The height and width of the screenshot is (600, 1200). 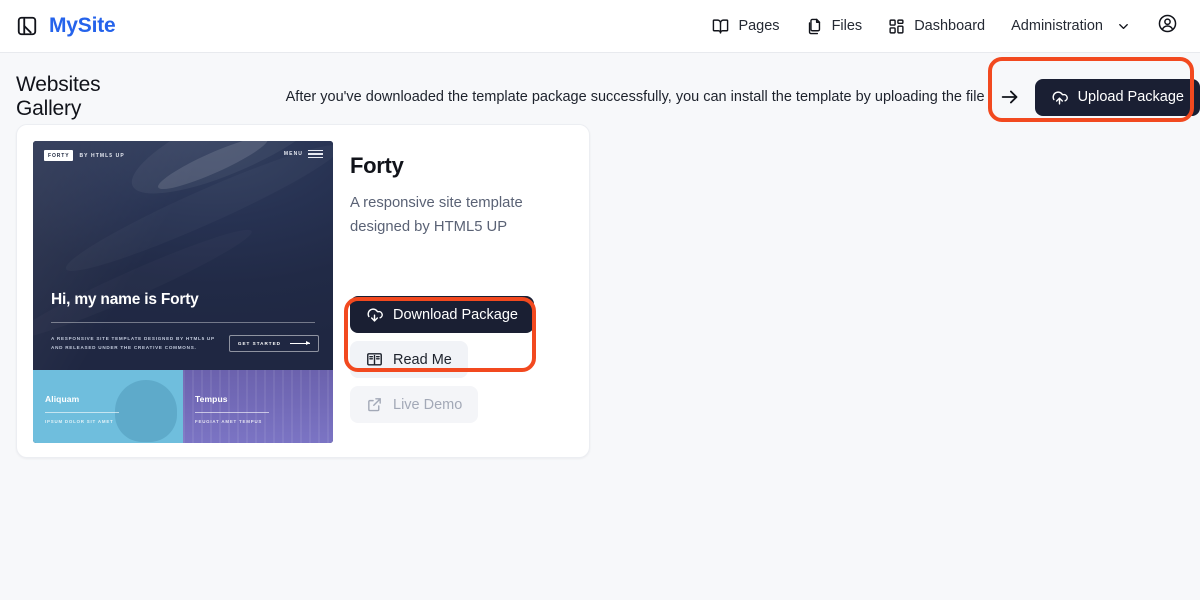 I want to click on download-package-button: Download Package, so click(x=442, y=314).